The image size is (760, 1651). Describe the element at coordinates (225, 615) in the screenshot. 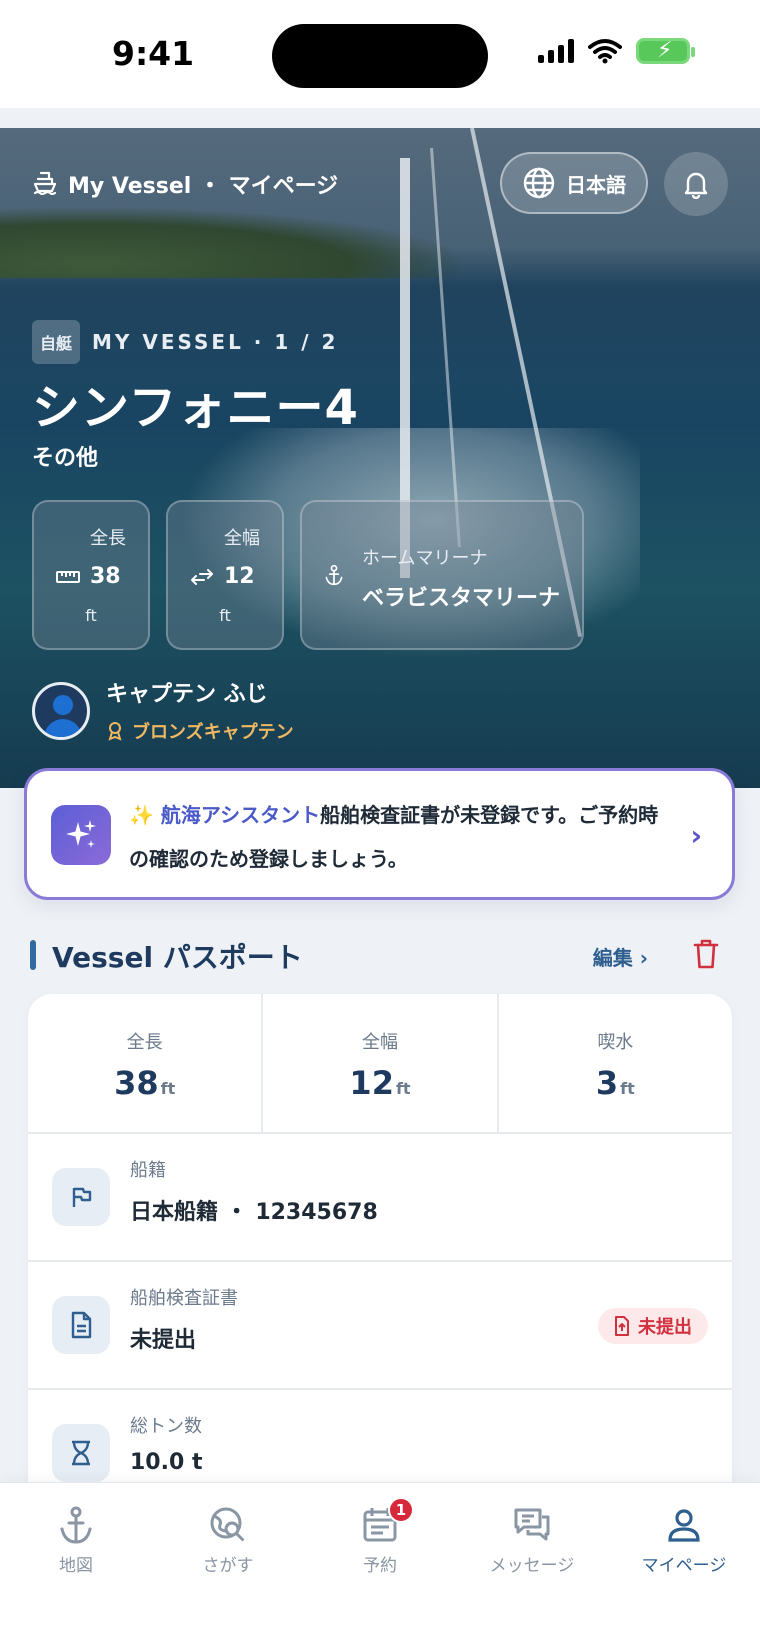

I see `beam-unit: ft` at that location.